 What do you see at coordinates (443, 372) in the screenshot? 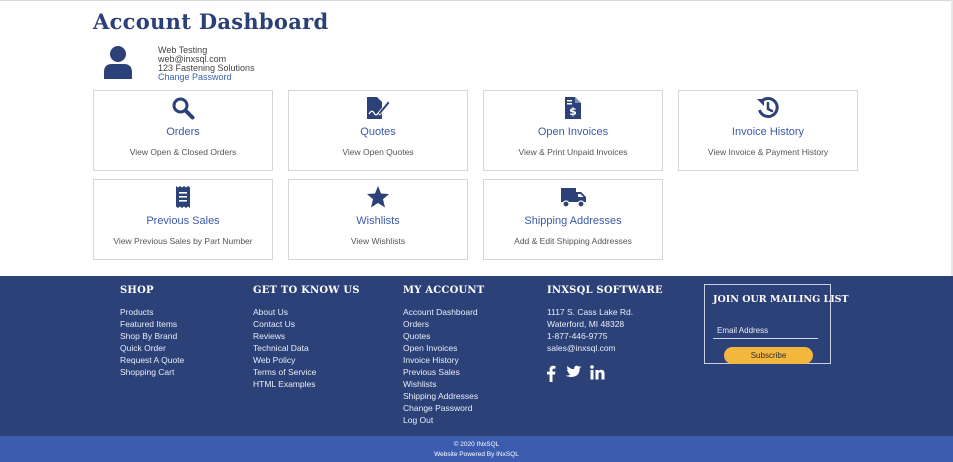
I see `footer-link: Previous Sales` at bounding box center [443, 372].